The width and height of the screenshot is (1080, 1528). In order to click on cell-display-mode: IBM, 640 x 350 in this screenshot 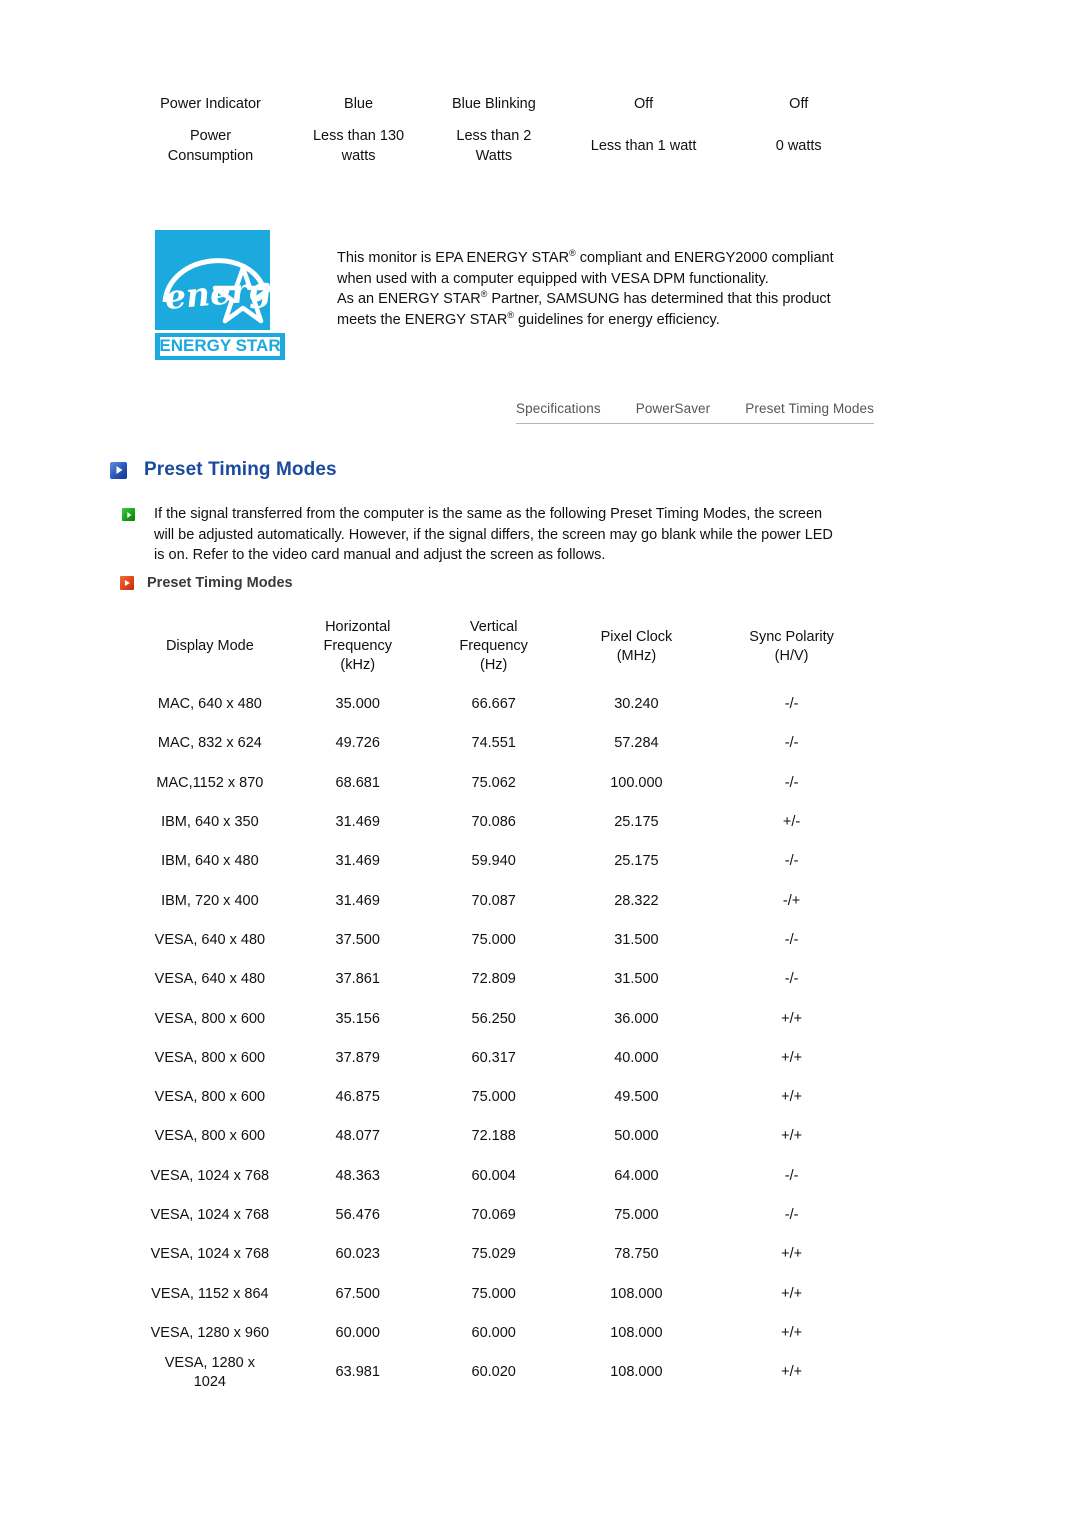, I will do `click(210, 822)`.